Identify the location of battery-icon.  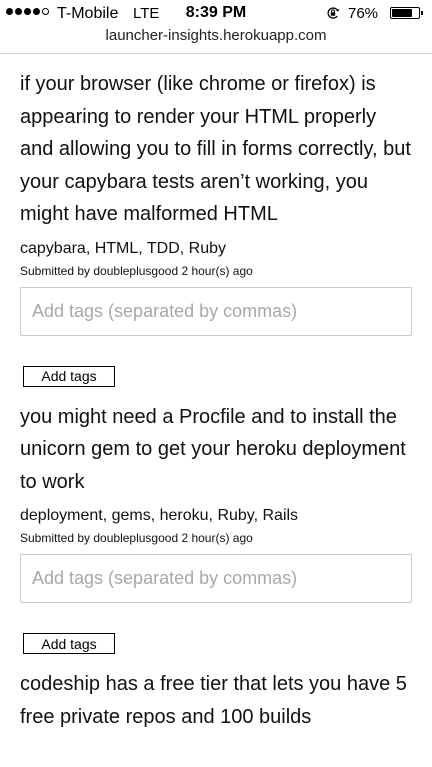
(405, 13).